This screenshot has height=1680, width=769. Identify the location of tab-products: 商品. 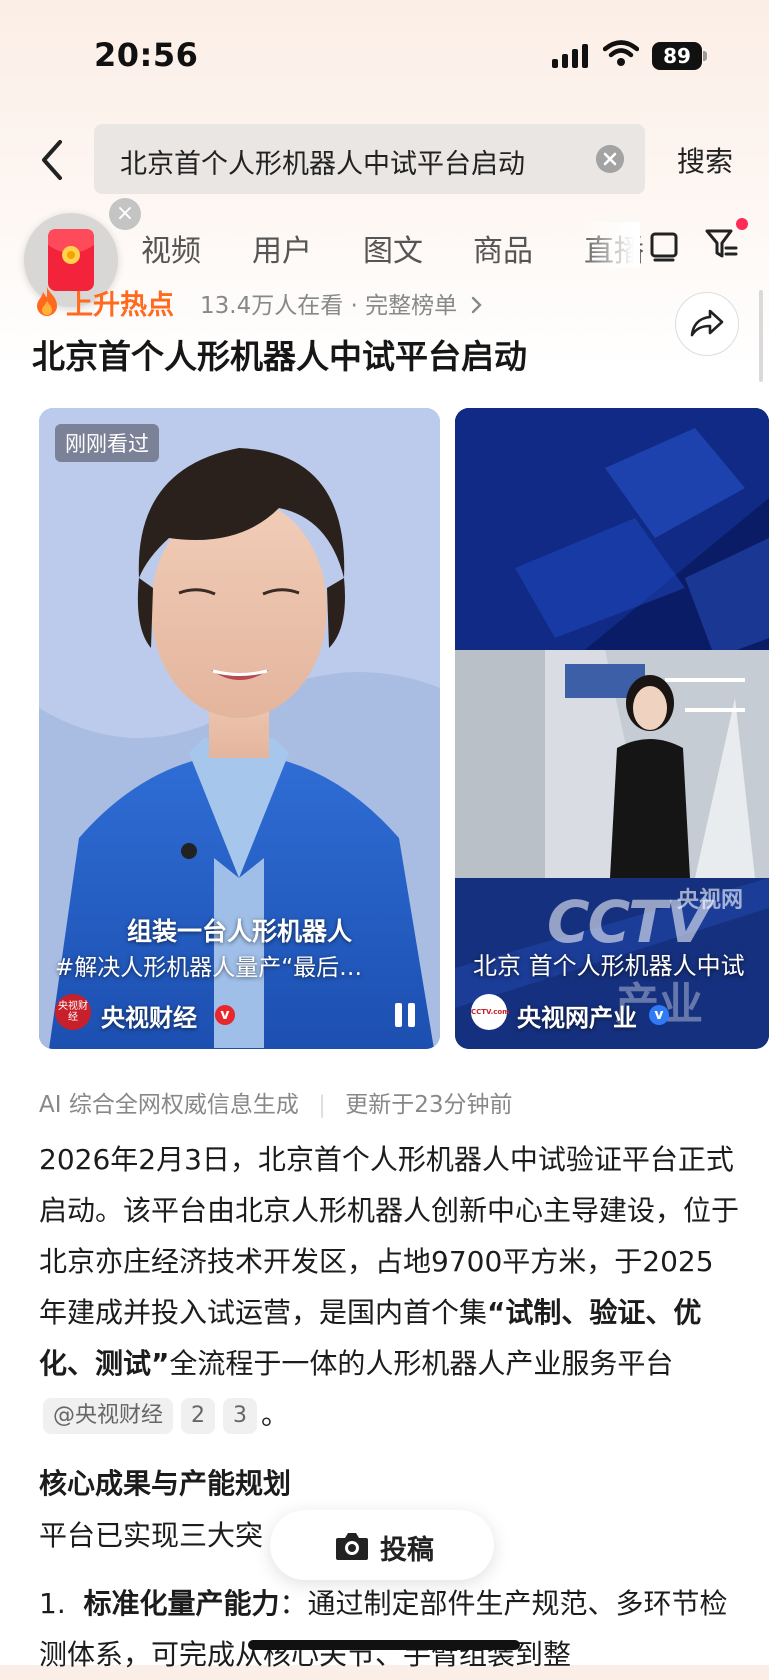
(503, 248).